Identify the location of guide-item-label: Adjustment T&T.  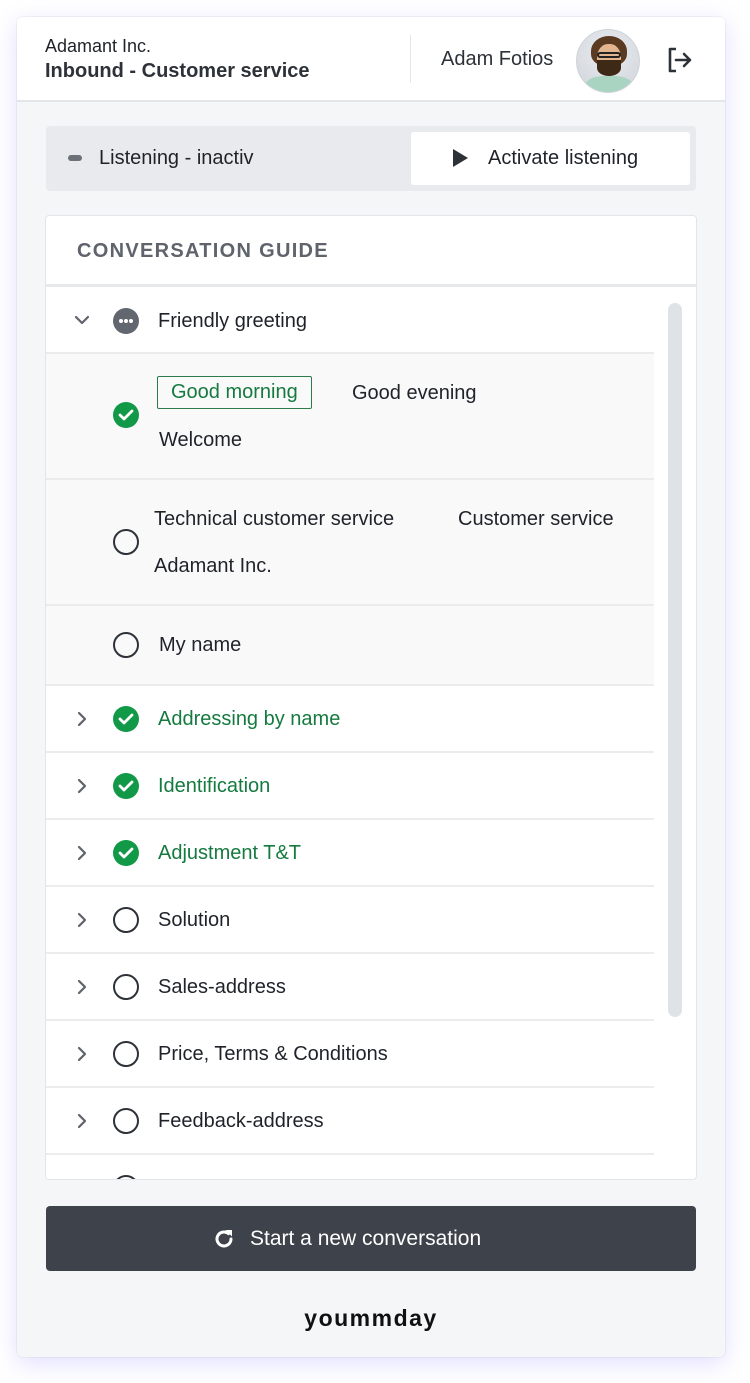
(230, 853).